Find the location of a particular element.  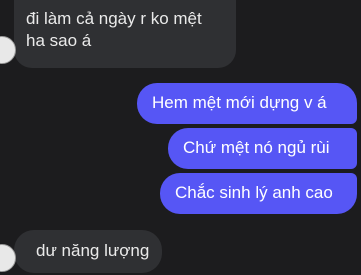

outgoing-message-bubble: Chắc sinh lý anh cao is located at coordinates (258, 193).